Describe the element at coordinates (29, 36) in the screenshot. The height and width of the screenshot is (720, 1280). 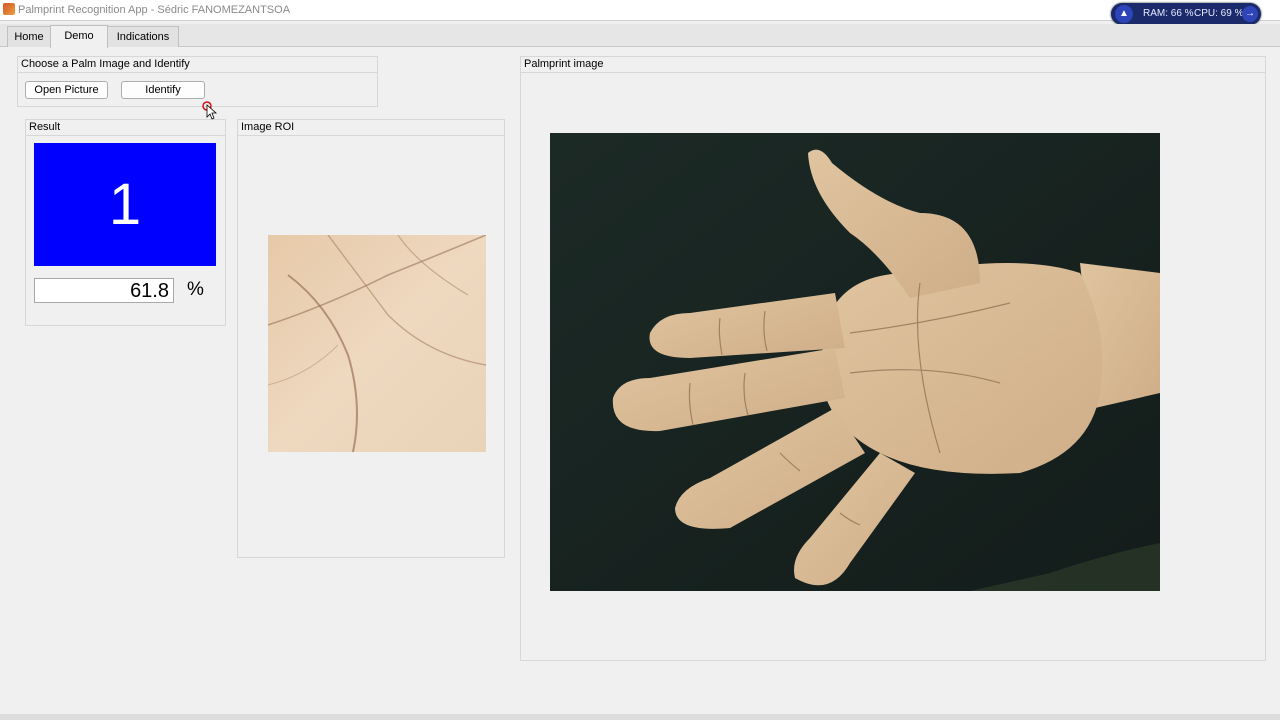
I see `tab-home: Home` at that location.